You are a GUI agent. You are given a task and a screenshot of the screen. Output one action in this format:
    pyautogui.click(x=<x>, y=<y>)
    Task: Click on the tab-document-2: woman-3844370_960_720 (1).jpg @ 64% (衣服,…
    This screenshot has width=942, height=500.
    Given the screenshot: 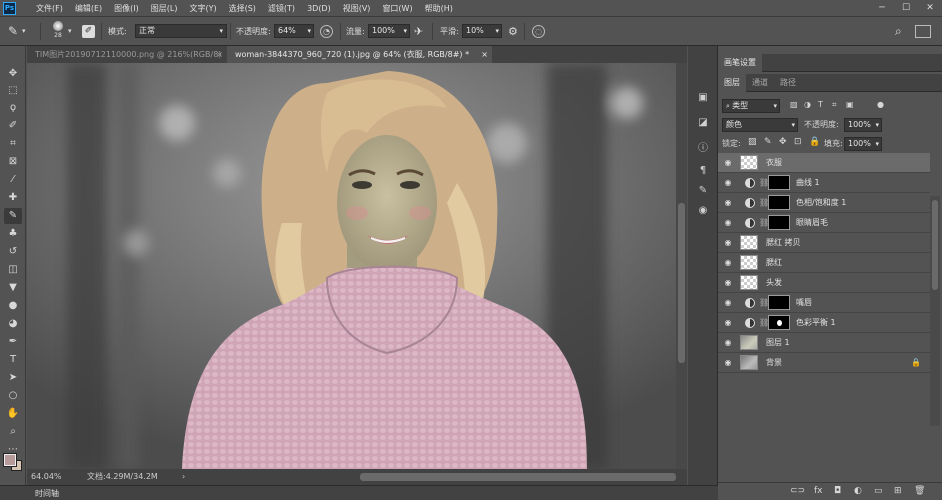 What is the action you would take?
    pyautogui.click(x=359, y=54)
    